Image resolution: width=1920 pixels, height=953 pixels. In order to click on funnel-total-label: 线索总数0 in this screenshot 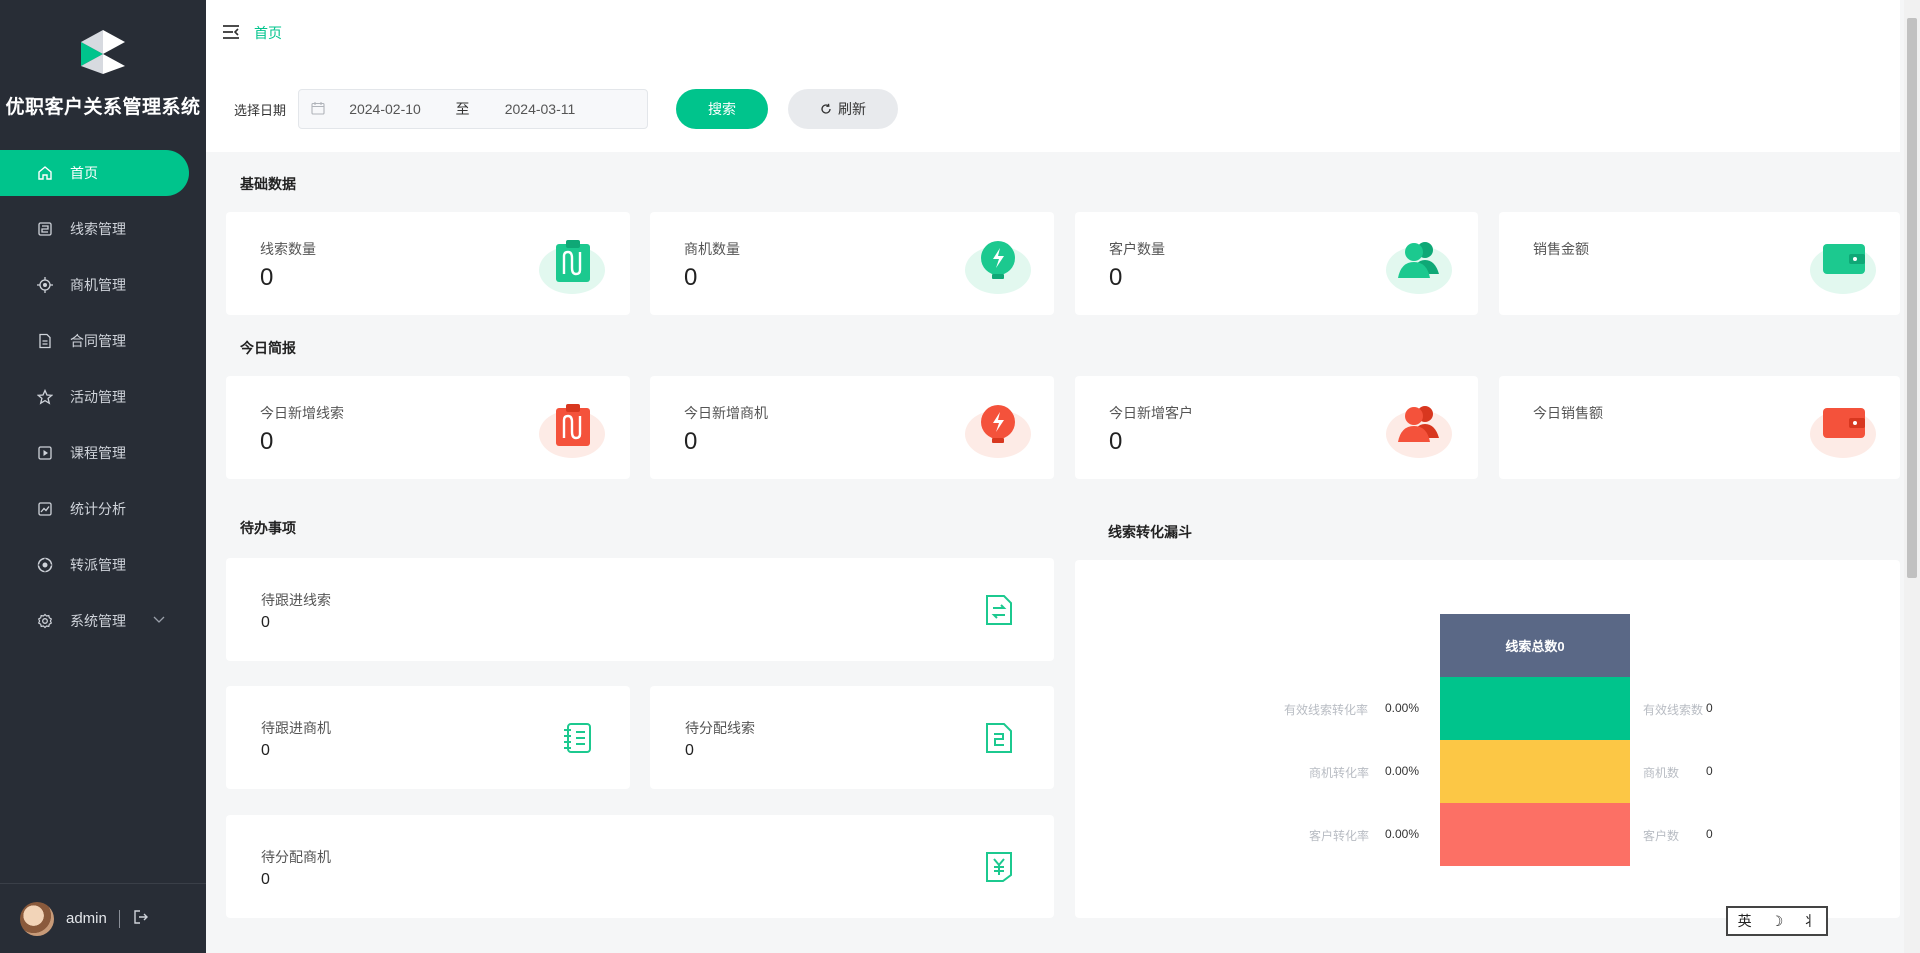, I will do `click(1535, 646)`.